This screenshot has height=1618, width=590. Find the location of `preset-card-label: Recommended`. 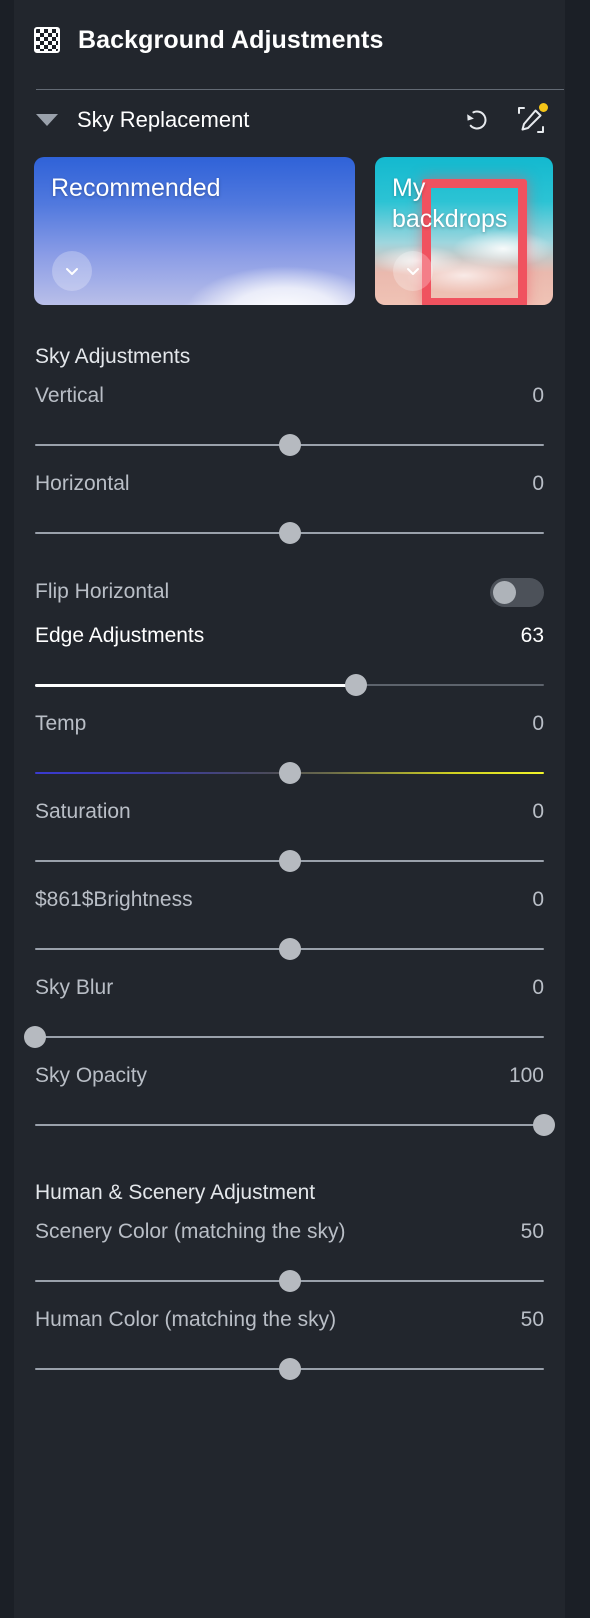

preset-card-label: Recommended is located at coordinates (136, 188).